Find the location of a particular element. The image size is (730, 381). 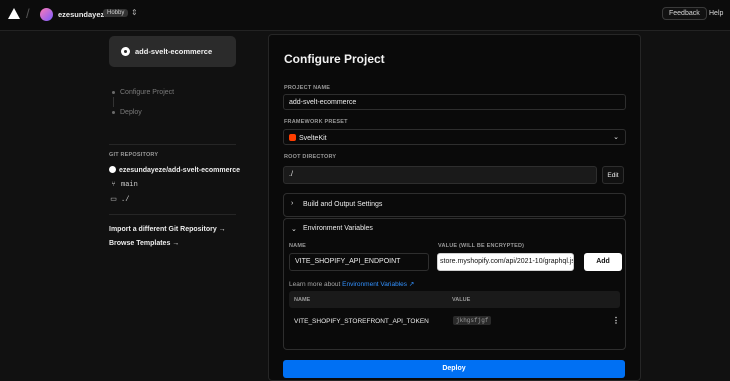

git-repository-heading: GIT REPOSITORY is located at coordinates (134, 155).